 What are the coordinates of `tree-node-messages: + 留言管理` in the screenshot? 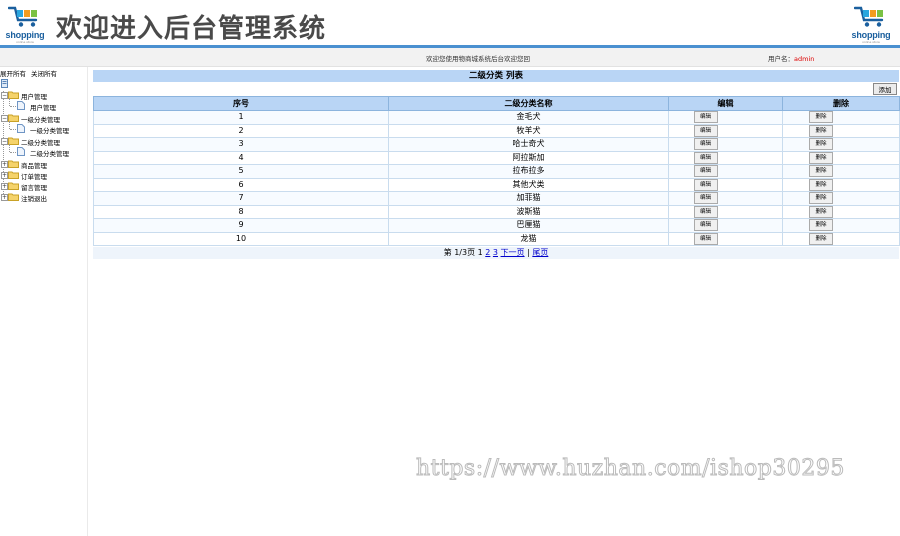 It's located at (43, 186).